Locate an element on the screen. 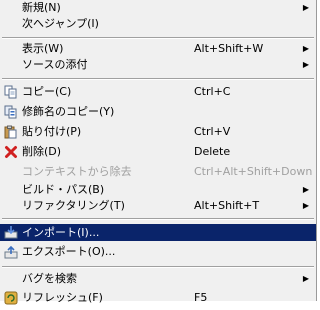  menu-item-attach-source: ソースの添付 ▶ is located at coordinates (158, 65).